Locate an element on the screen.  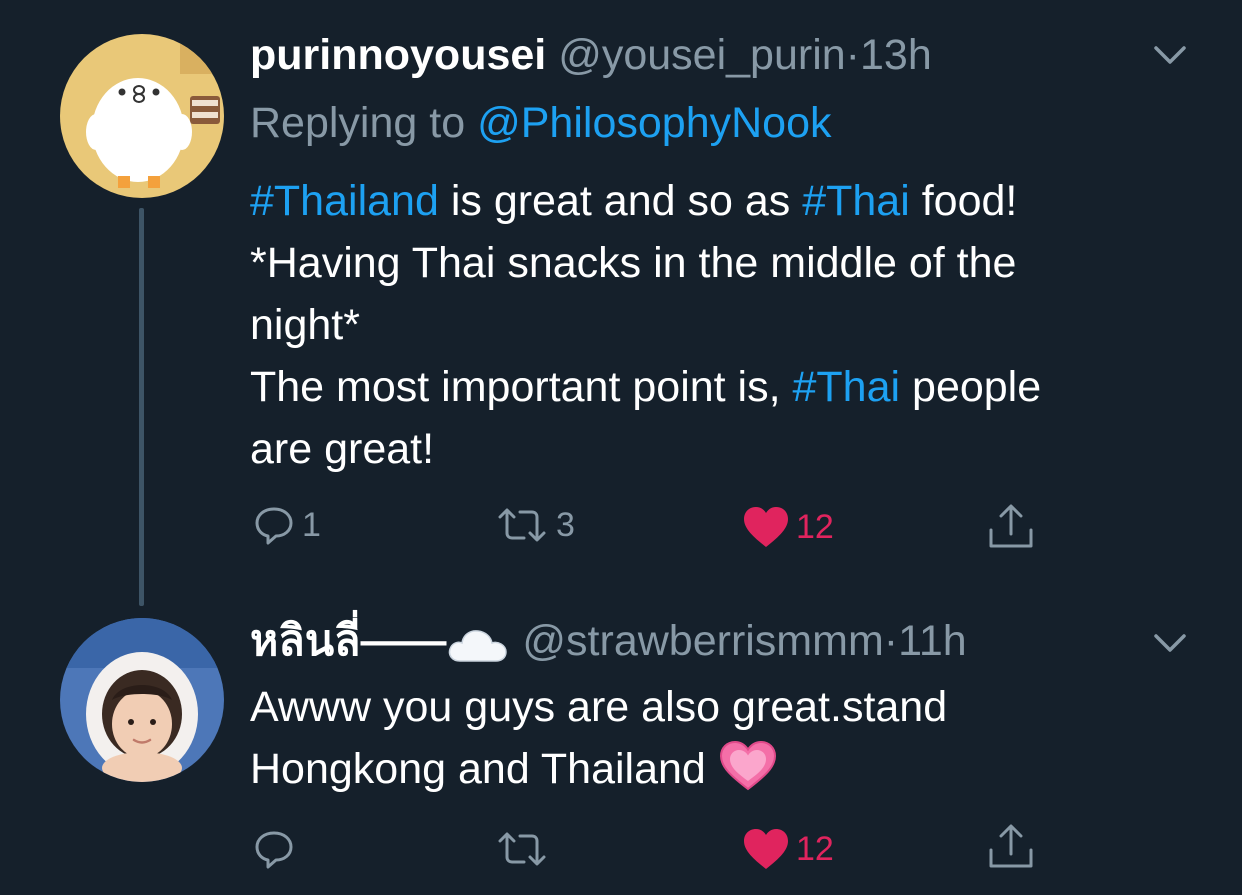
timestamp: 13h is located at coordinates (896, 55).